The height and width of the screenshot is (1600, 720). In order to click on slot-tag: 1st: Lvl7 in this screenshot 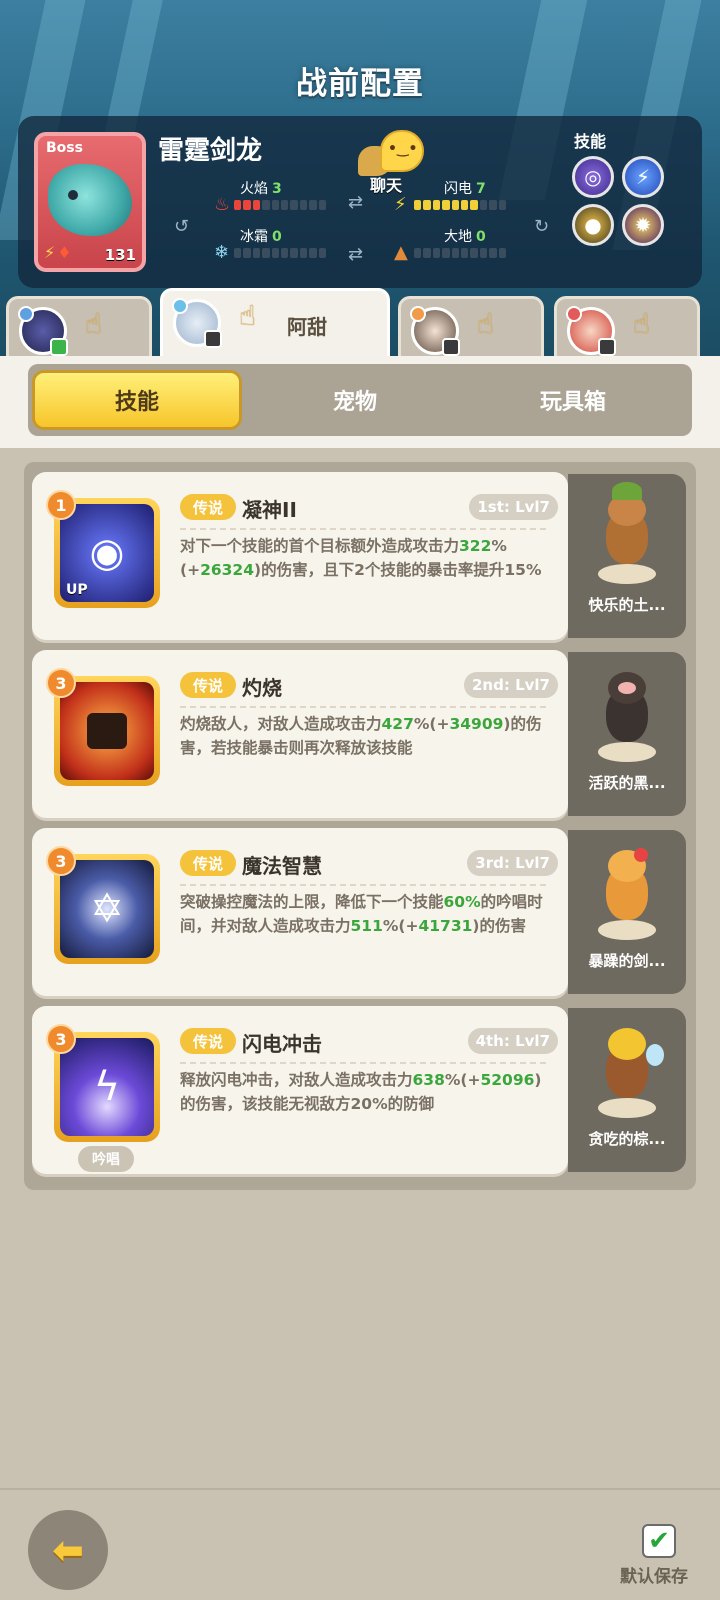, I will do `click(513, 507)`.